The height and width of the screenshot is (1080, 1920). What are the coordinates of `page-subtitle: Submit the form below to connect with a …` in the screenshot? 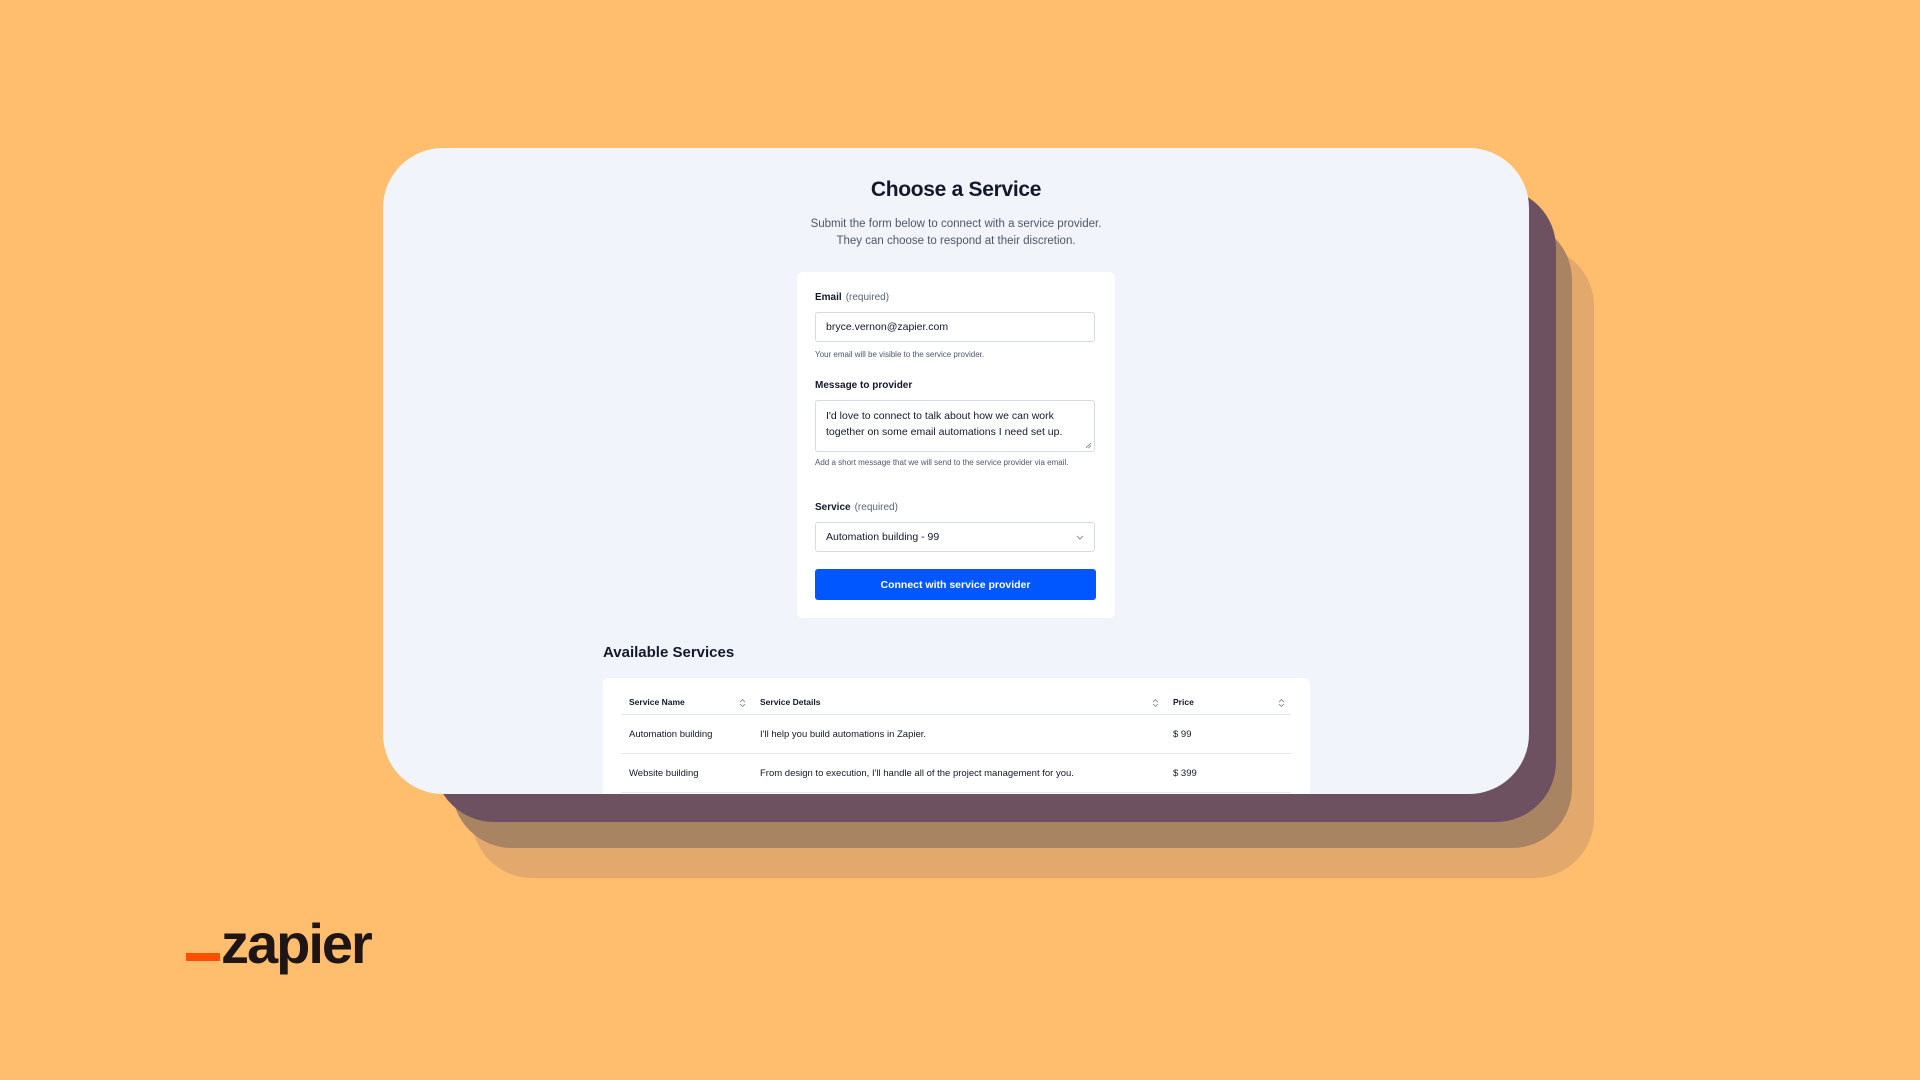 It's located at (956, 232).